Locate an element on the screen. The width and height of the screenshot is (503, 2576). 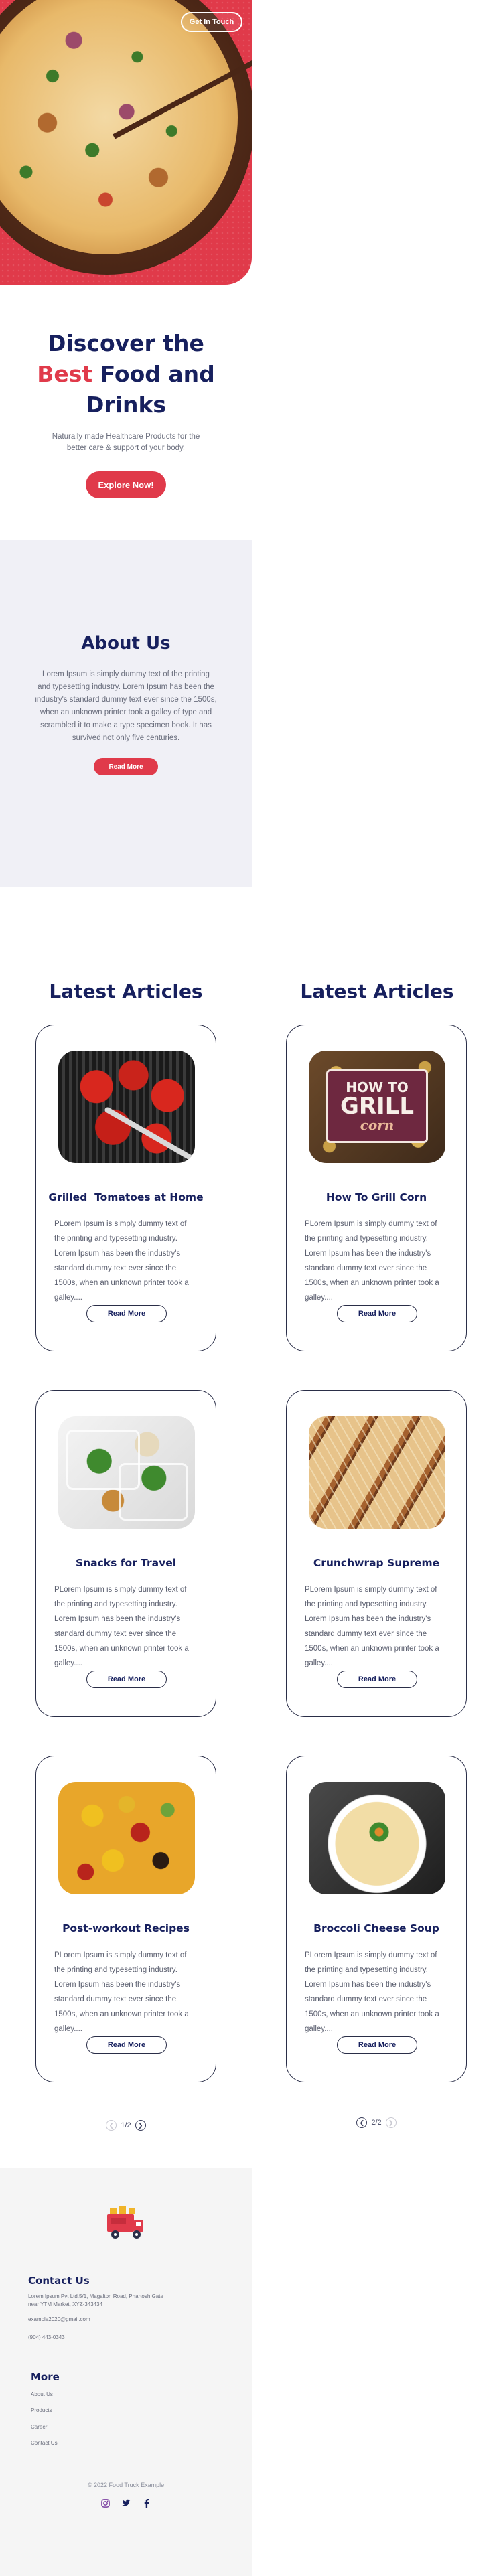
footer-link-contact-us: Contact Us is located at coordinates (45, 2443).